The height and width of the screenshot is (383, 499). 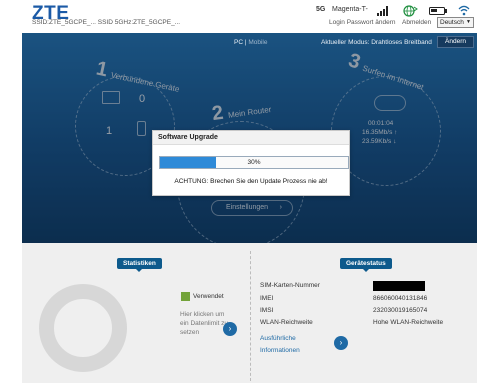 I want to click on internet-globe-icon, so click(x=410, y=11).